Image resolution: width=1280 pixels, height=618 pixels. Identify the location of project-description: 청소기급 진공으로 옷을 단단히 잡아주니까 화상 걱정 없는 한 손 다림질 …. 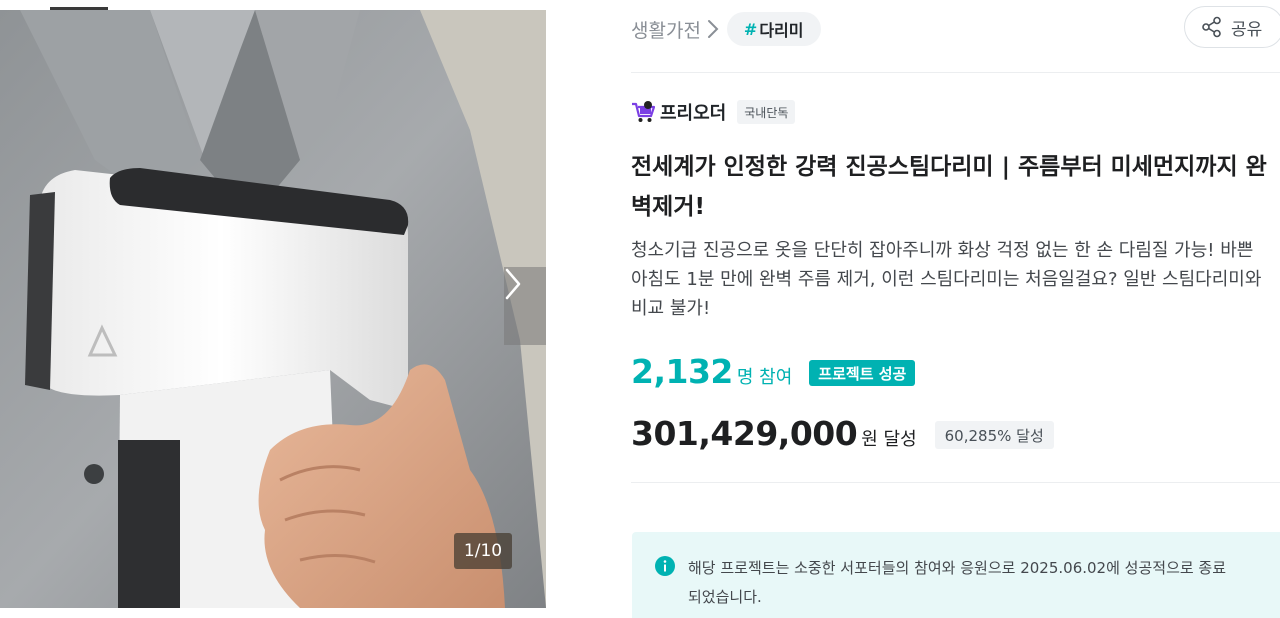
(946, 279).